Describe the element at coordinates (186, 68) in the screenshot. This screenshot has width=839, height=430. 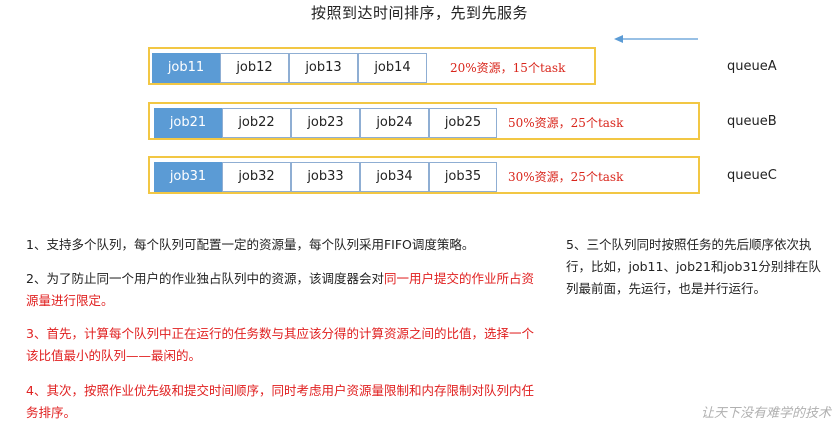
I see `job-box: job11` at that location.